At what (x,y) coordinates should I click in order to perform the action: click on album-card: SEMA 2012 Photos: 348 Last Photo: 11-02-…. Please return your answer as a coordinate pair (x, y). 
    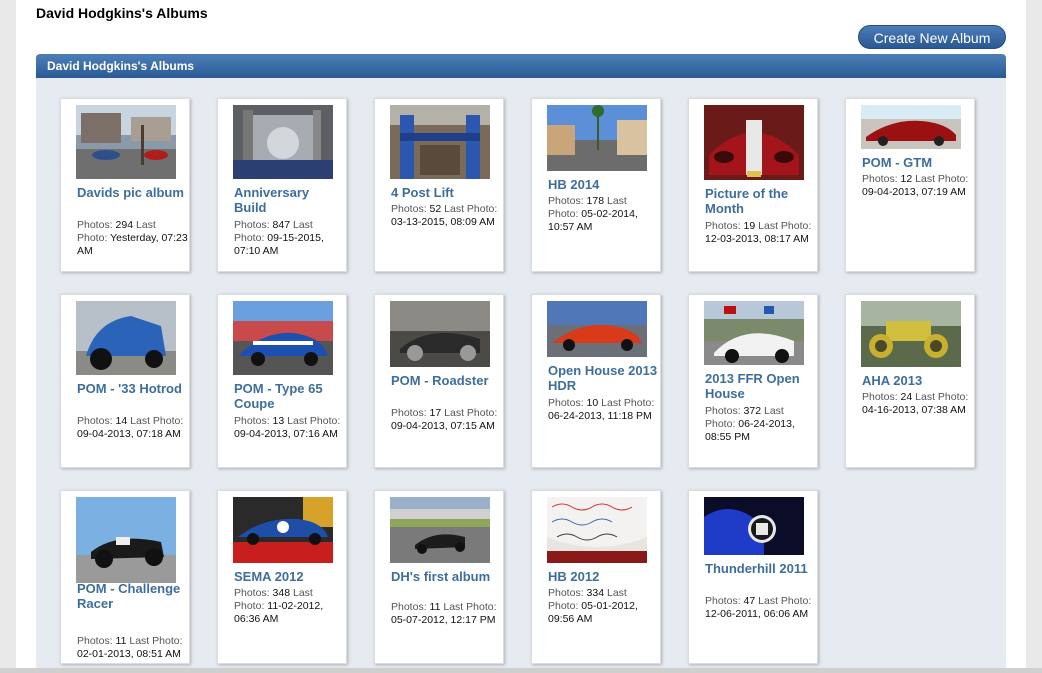
    Looking at the image, I should click on (282, 577).